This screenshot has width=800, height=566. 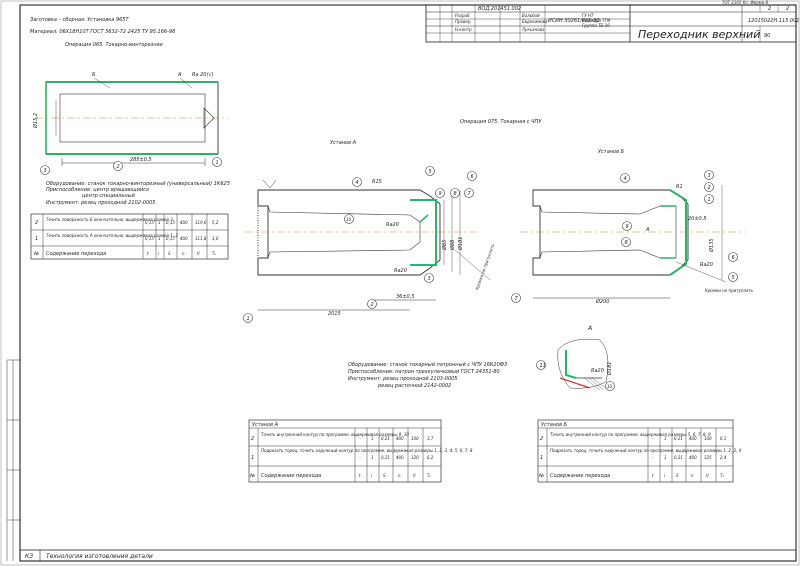 I want to click on surface-letter: А, so click(x=179, y=75).